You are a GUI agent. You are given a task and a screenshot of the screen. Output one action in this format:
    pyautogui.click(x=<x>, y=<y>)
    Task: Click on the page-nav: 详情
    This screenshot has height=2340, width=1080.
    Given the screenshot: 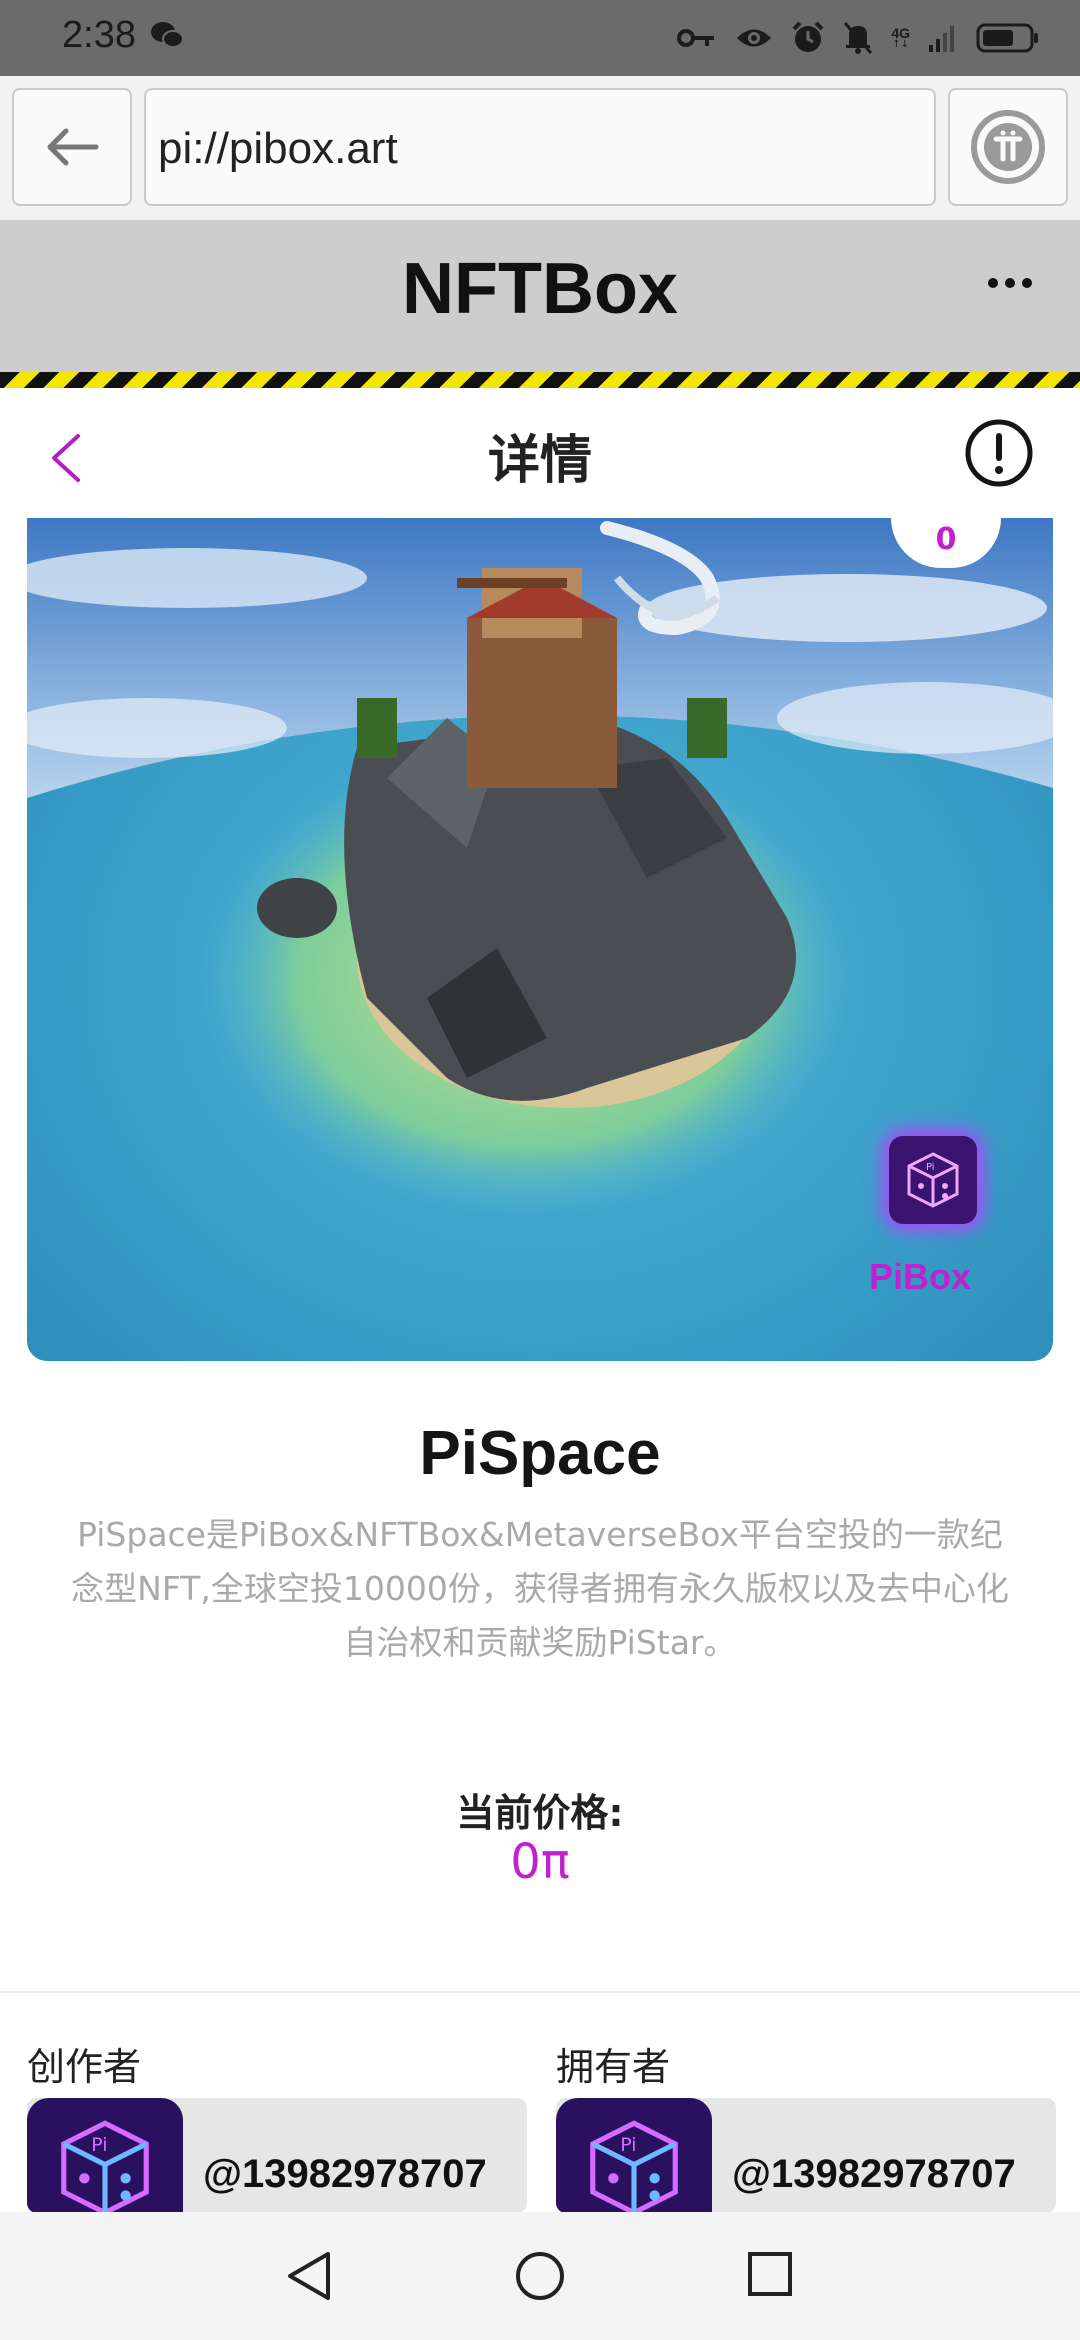 What is the action you would take?
    pyautogui.click(x=540, y=453)
    